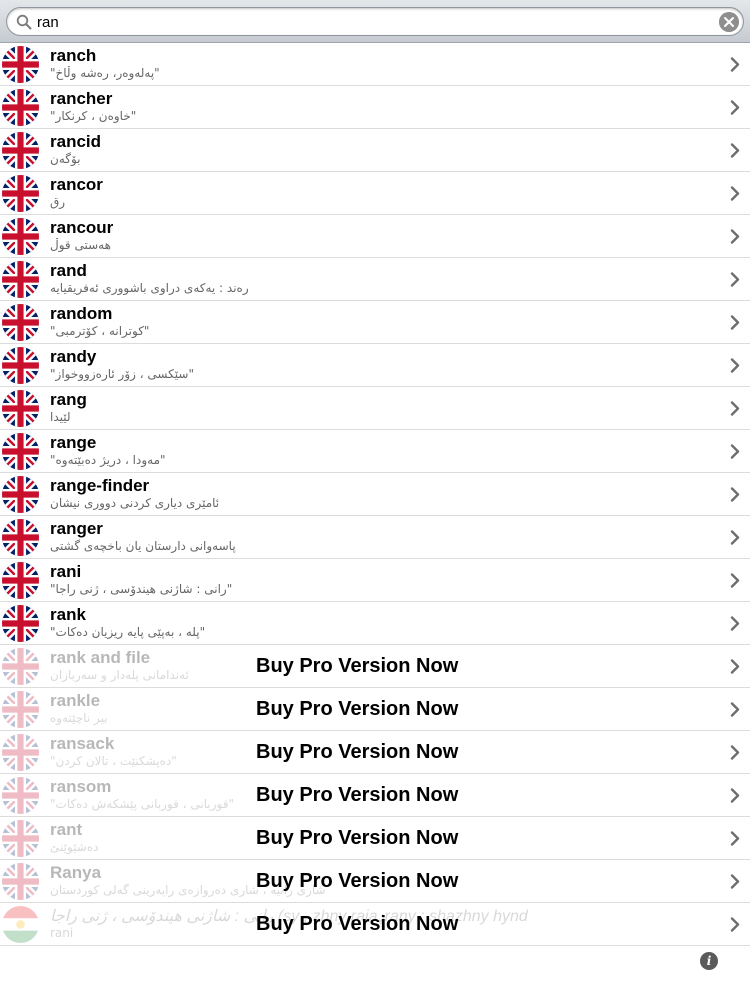 Image resolution: width=750 pixels, height=1000 pixels. I want to click on entry-word: rancor, so click(76, 184).